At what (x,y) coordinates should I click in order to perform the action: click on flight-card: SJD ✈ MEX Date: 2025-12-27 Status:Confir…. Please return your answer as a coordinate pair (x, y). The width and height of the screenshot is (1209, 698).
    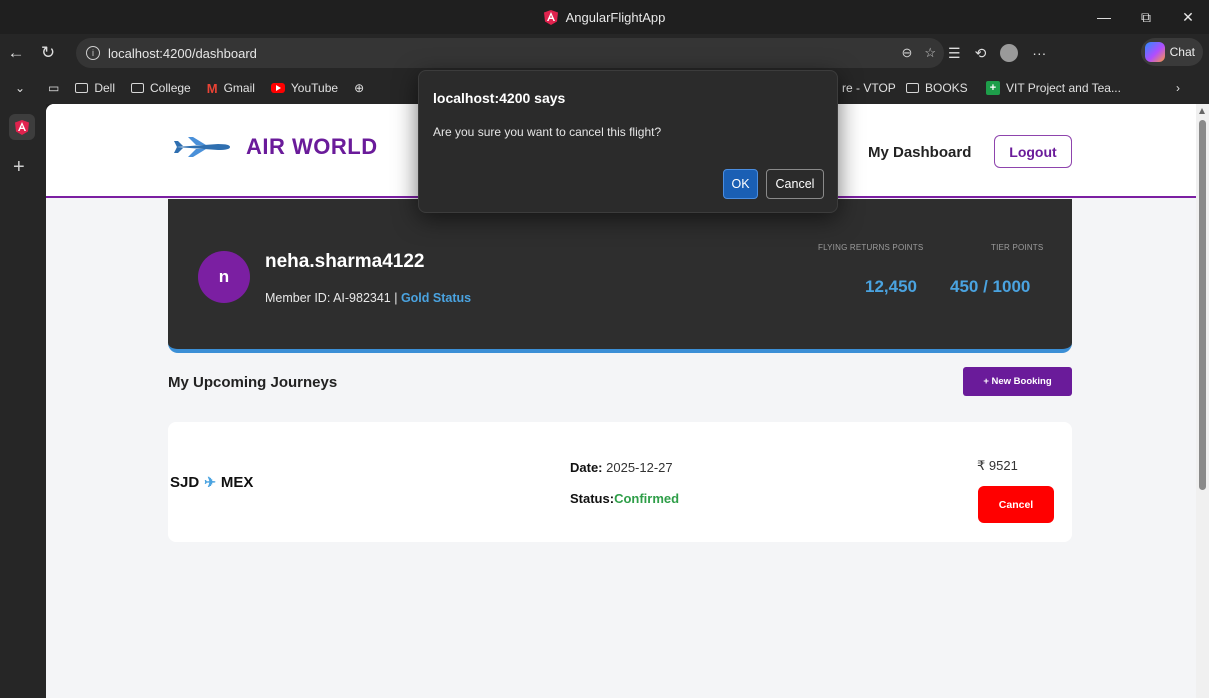
    Looking at the image, I should click on (620, 482).